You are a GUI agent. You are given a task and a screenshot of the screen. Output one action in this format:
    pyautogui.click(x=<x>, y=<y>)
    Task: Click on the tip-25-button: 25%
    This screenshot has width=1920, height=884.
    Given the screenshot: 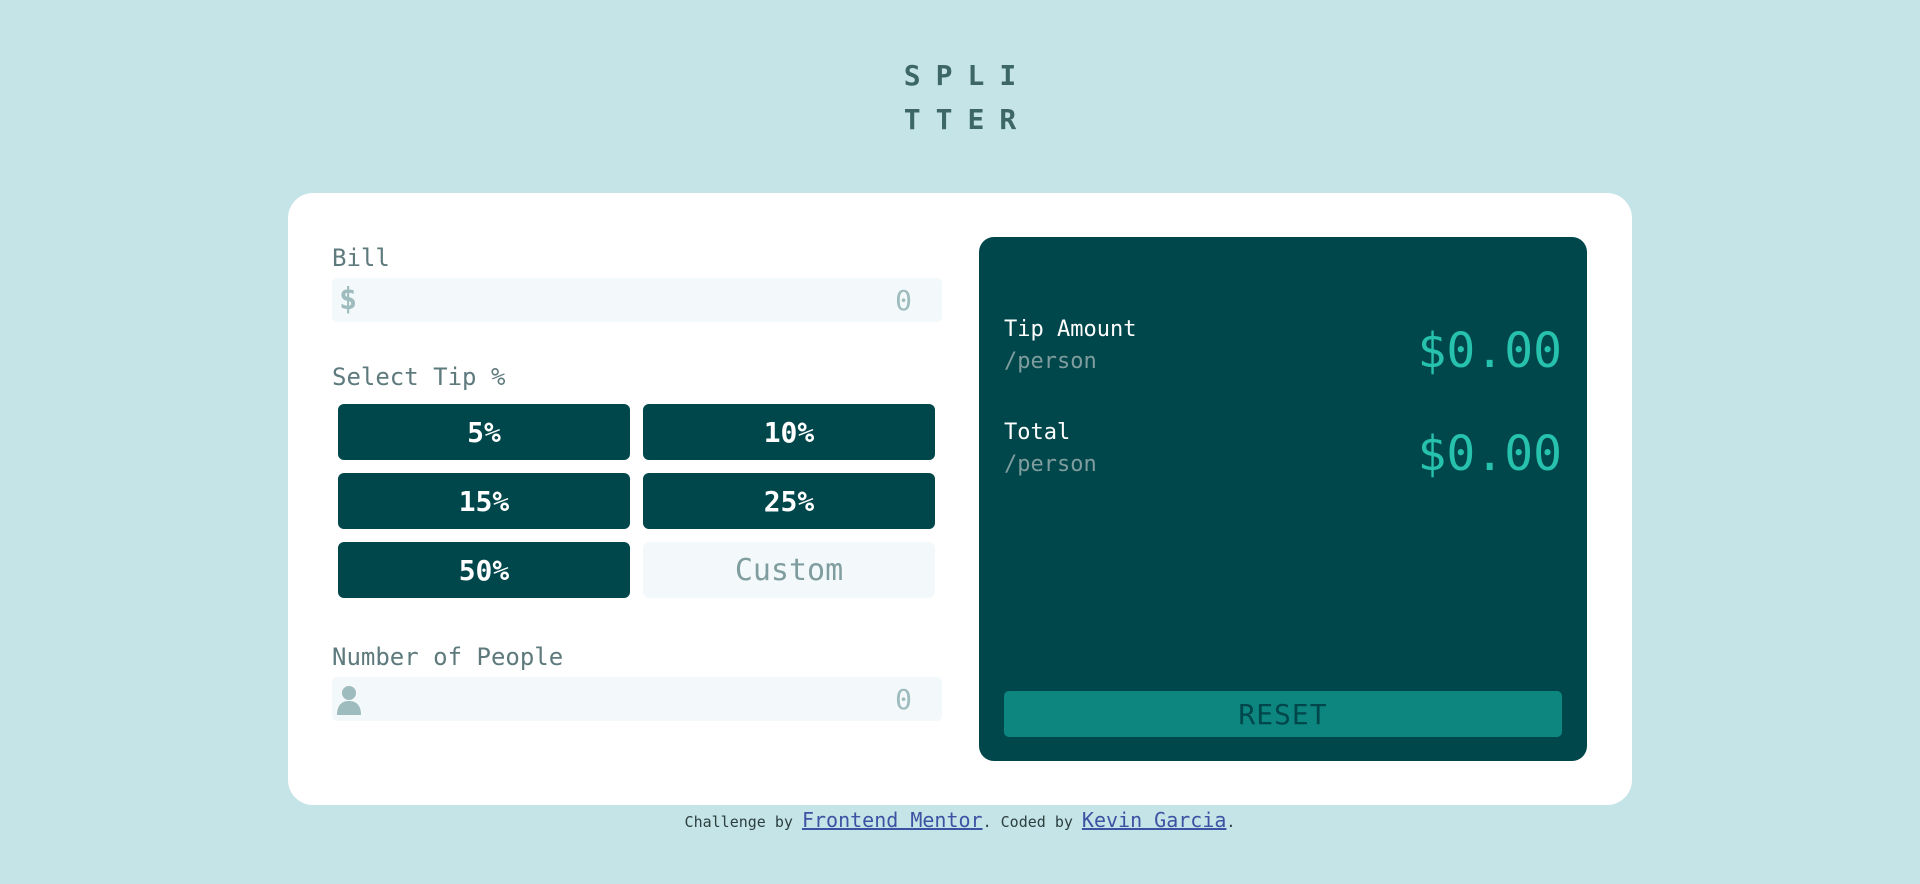 What is the action you would take?
    pyautogui.click(x=789, y=501)
    